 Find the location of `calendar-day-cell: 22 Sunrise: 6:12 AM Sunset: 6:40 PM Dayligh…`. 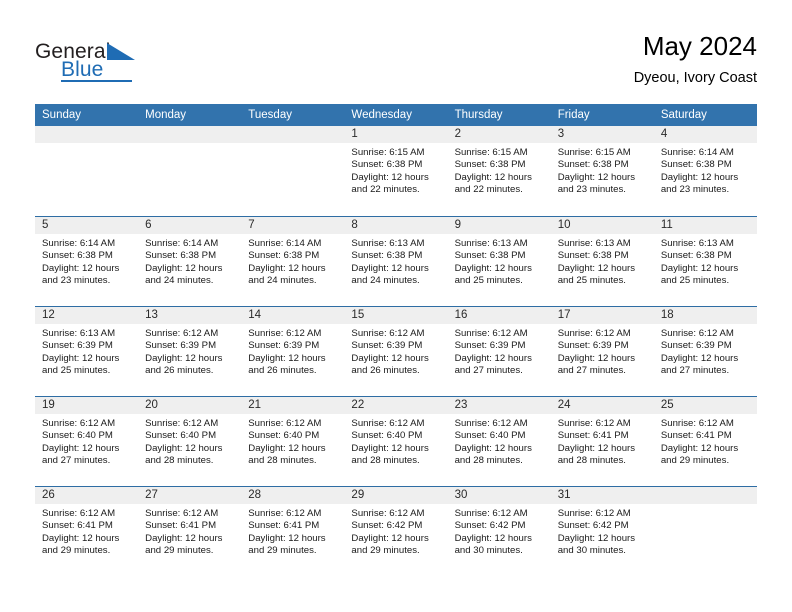

calendar-day-cell: 22 Sunrise: 6:12 AM Sunset: 6:40 PM Dayligh… is located at coordinates (396, 441).